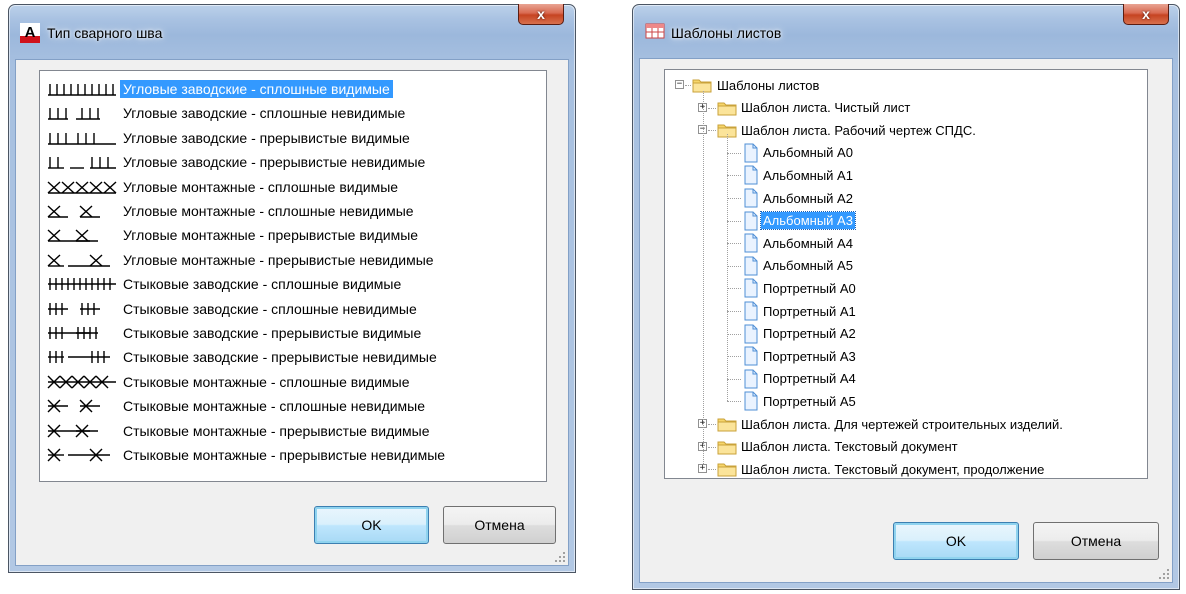 The height and width of the screenshot is (594, 1186). Describe the element at coordinates (679, 84) in the screenshot. I see `collapse-toggle-icon: −` at that location.